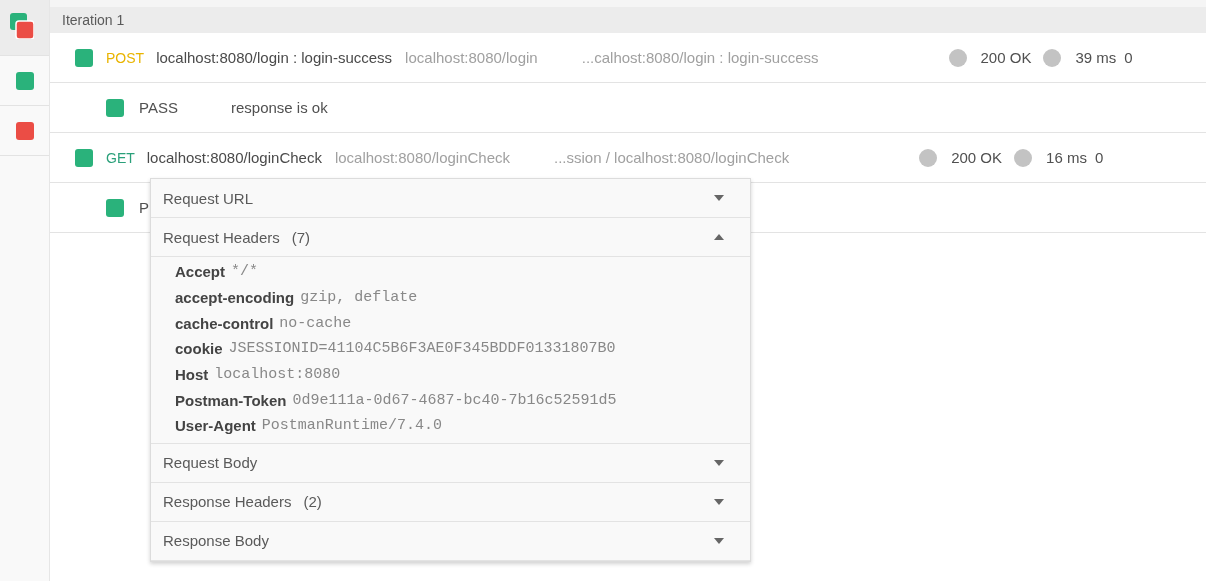  What do you see at coordinates (1066, 157) in the screenshot?
I see `response-time: 16 ms` at bounding box center [1066, 157].